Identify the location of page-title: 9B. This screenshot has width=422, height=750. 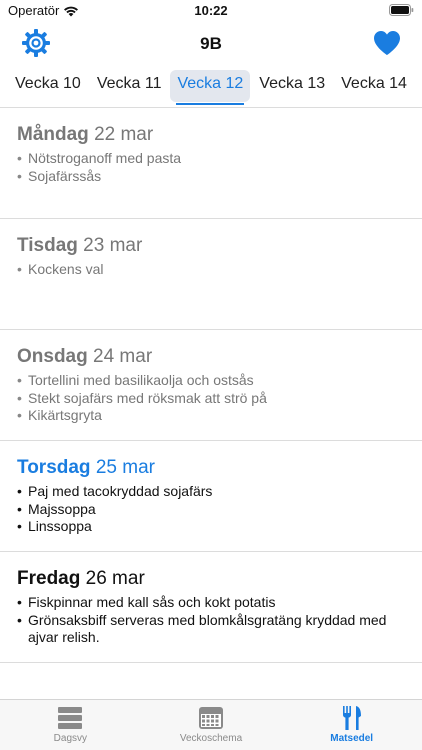
(211, 43).